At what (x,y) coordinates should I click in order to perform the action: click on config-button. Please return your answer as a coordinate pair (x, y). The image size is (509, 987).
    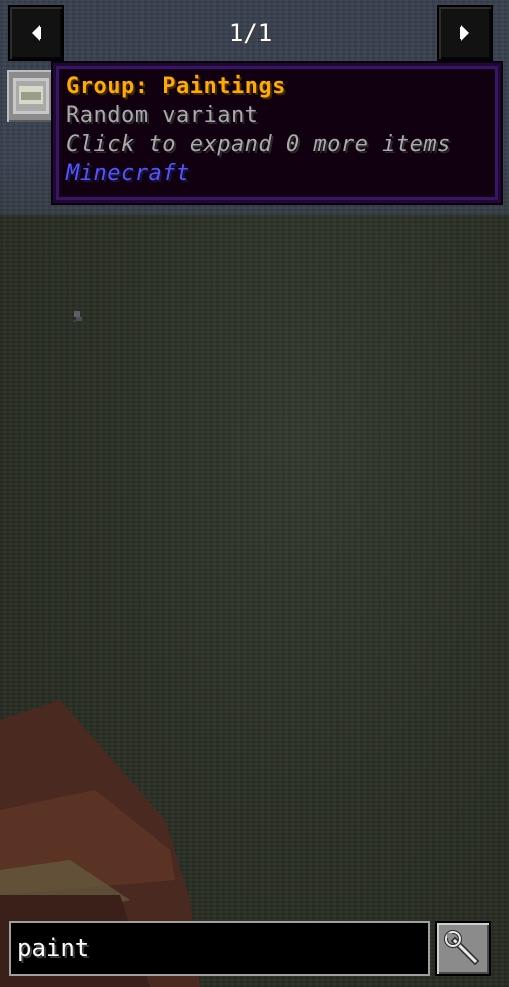
    Looking at the image, I should click on (463, 948).